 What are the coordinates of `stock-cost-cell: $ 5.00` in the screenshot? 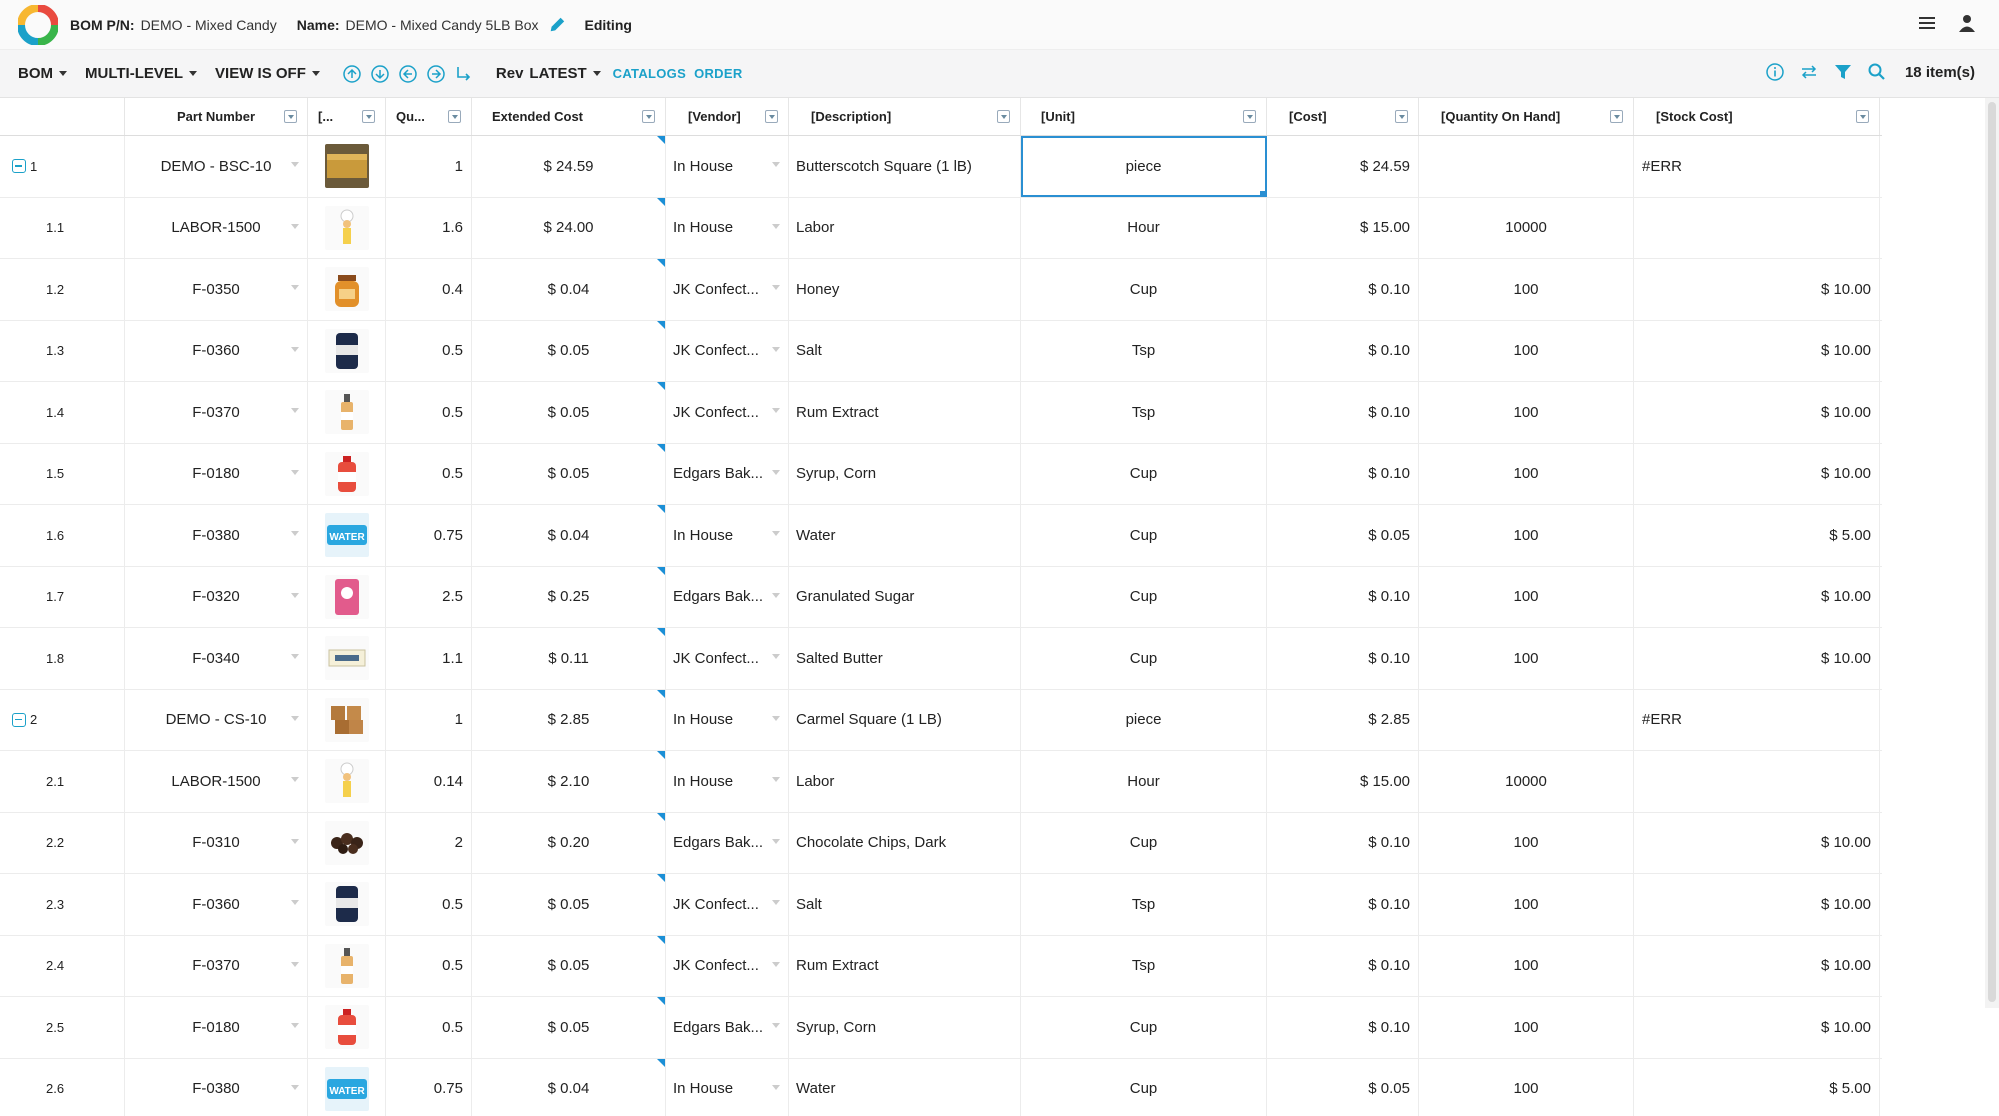 It's located at (1757, 535).